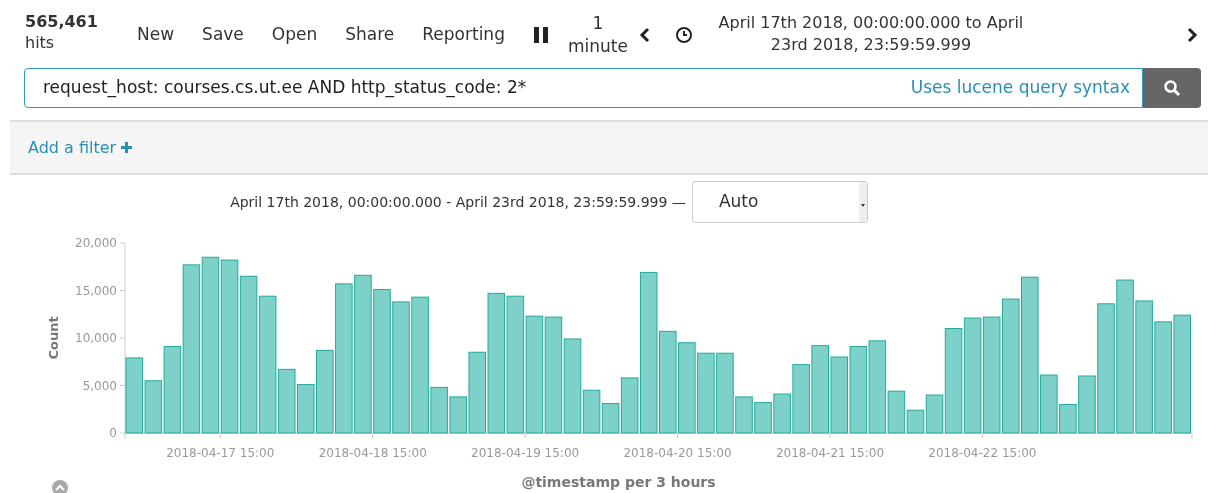 This screenshot has height=493, width=1208. I want to click on search-icon, so click(1172, 88).